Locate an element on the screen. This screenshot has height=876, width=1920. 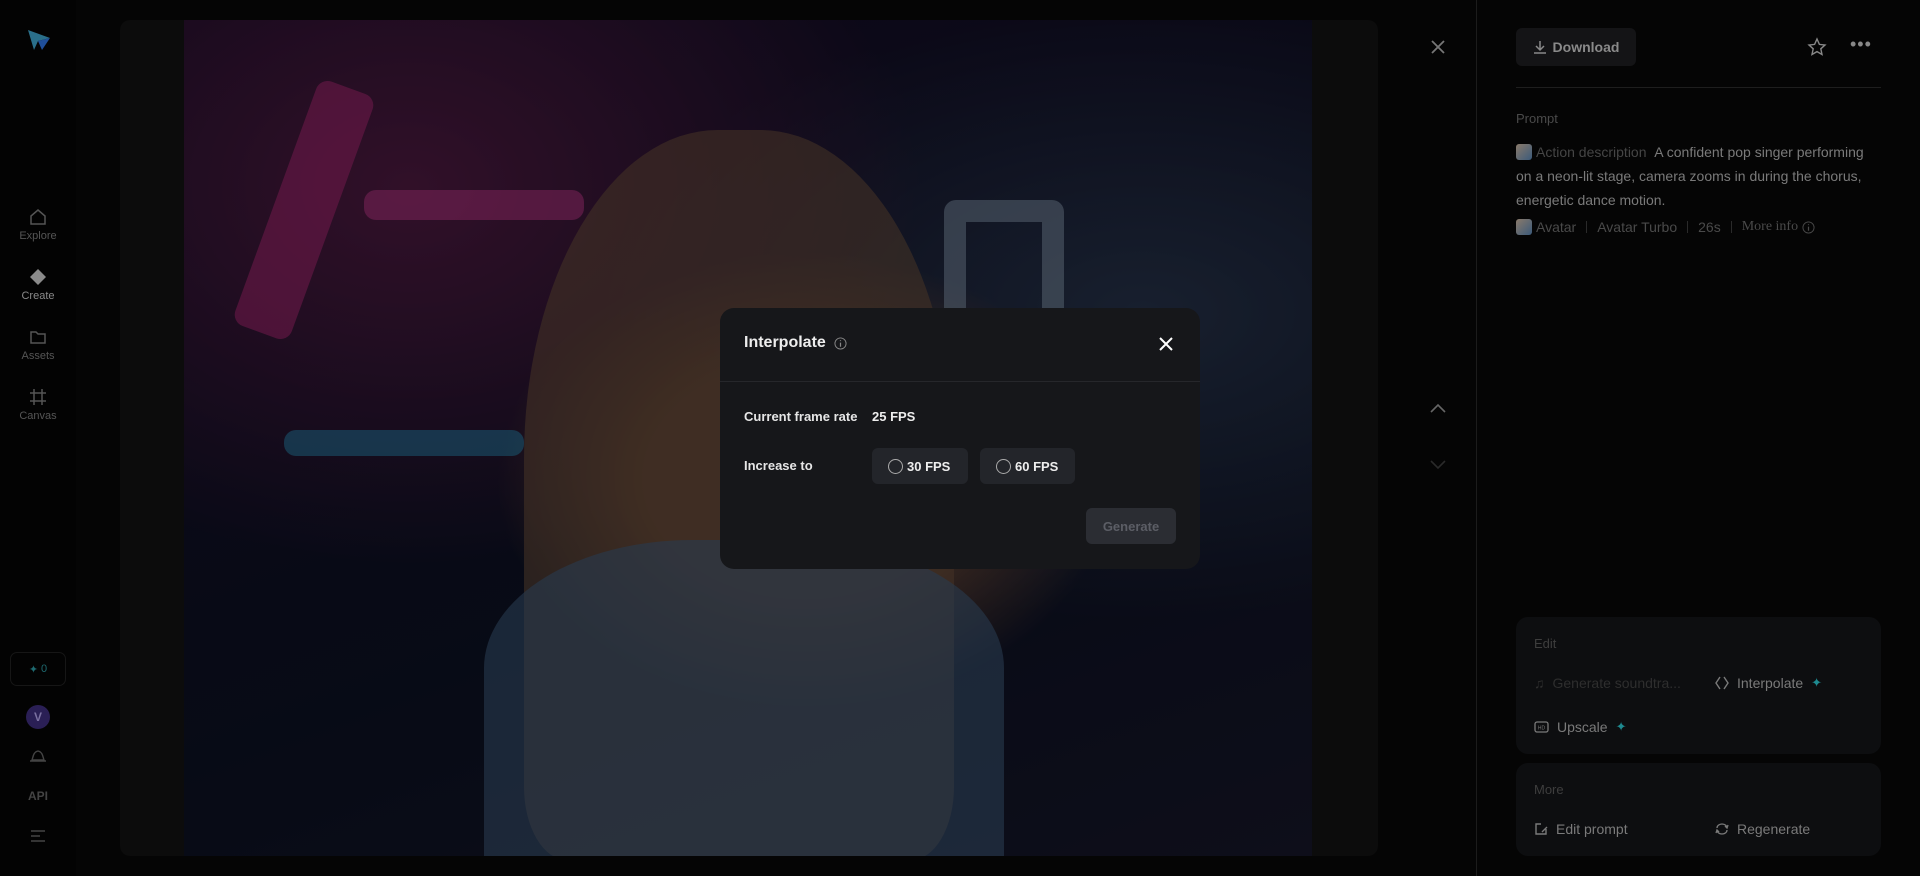
sidebar: Explore Create Assets Canvas ✦ 0 V API is located at coordinates (38, 438).